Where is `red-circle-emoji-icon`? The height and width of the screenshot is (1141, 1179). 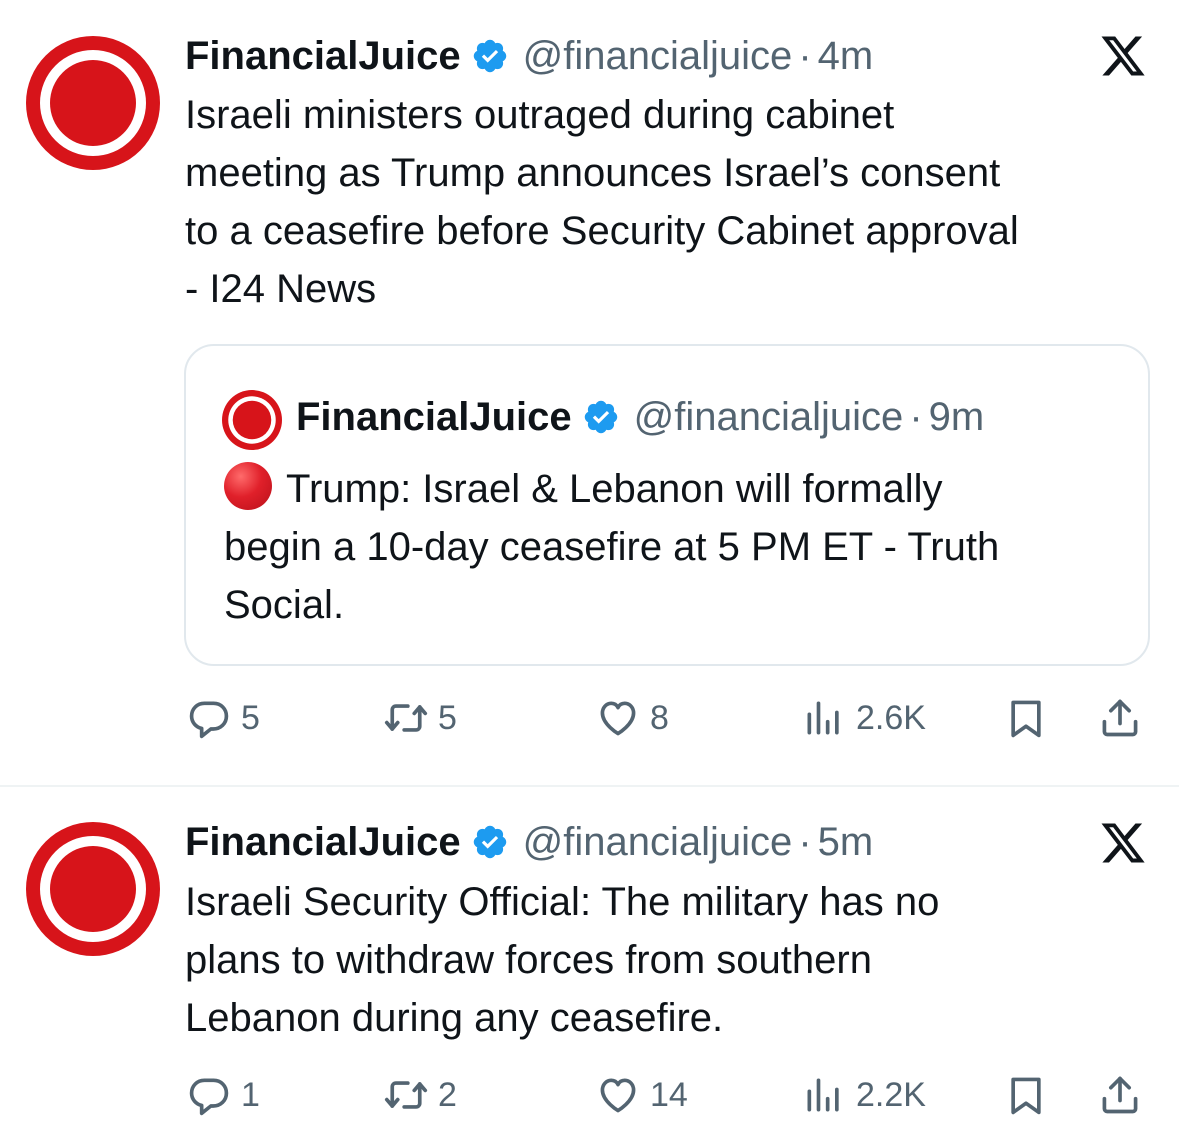 red-circle-emoji-icon is located at coordinates (248, 486).